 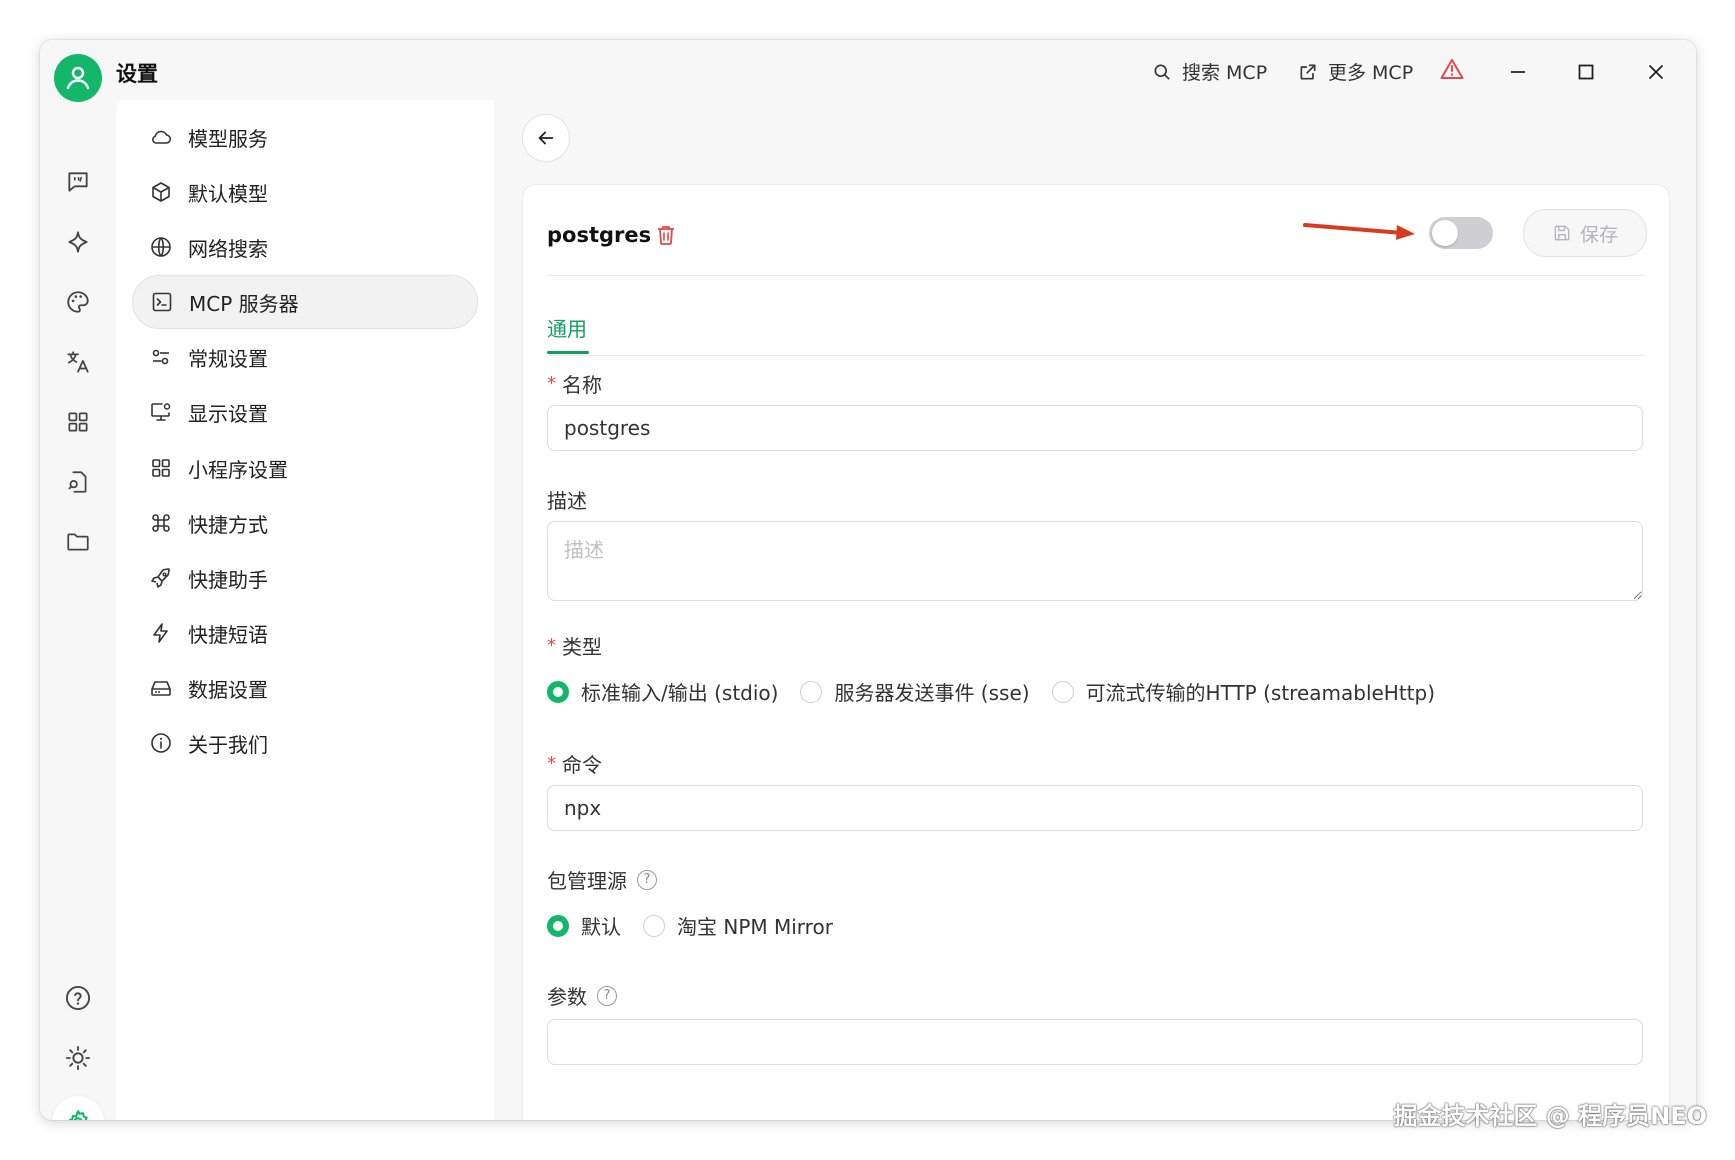 What do you see at coordinates (238, 469) in the screenshot?
I see `menu-item-label: 小程序设置` at bounding box center [238, 469].